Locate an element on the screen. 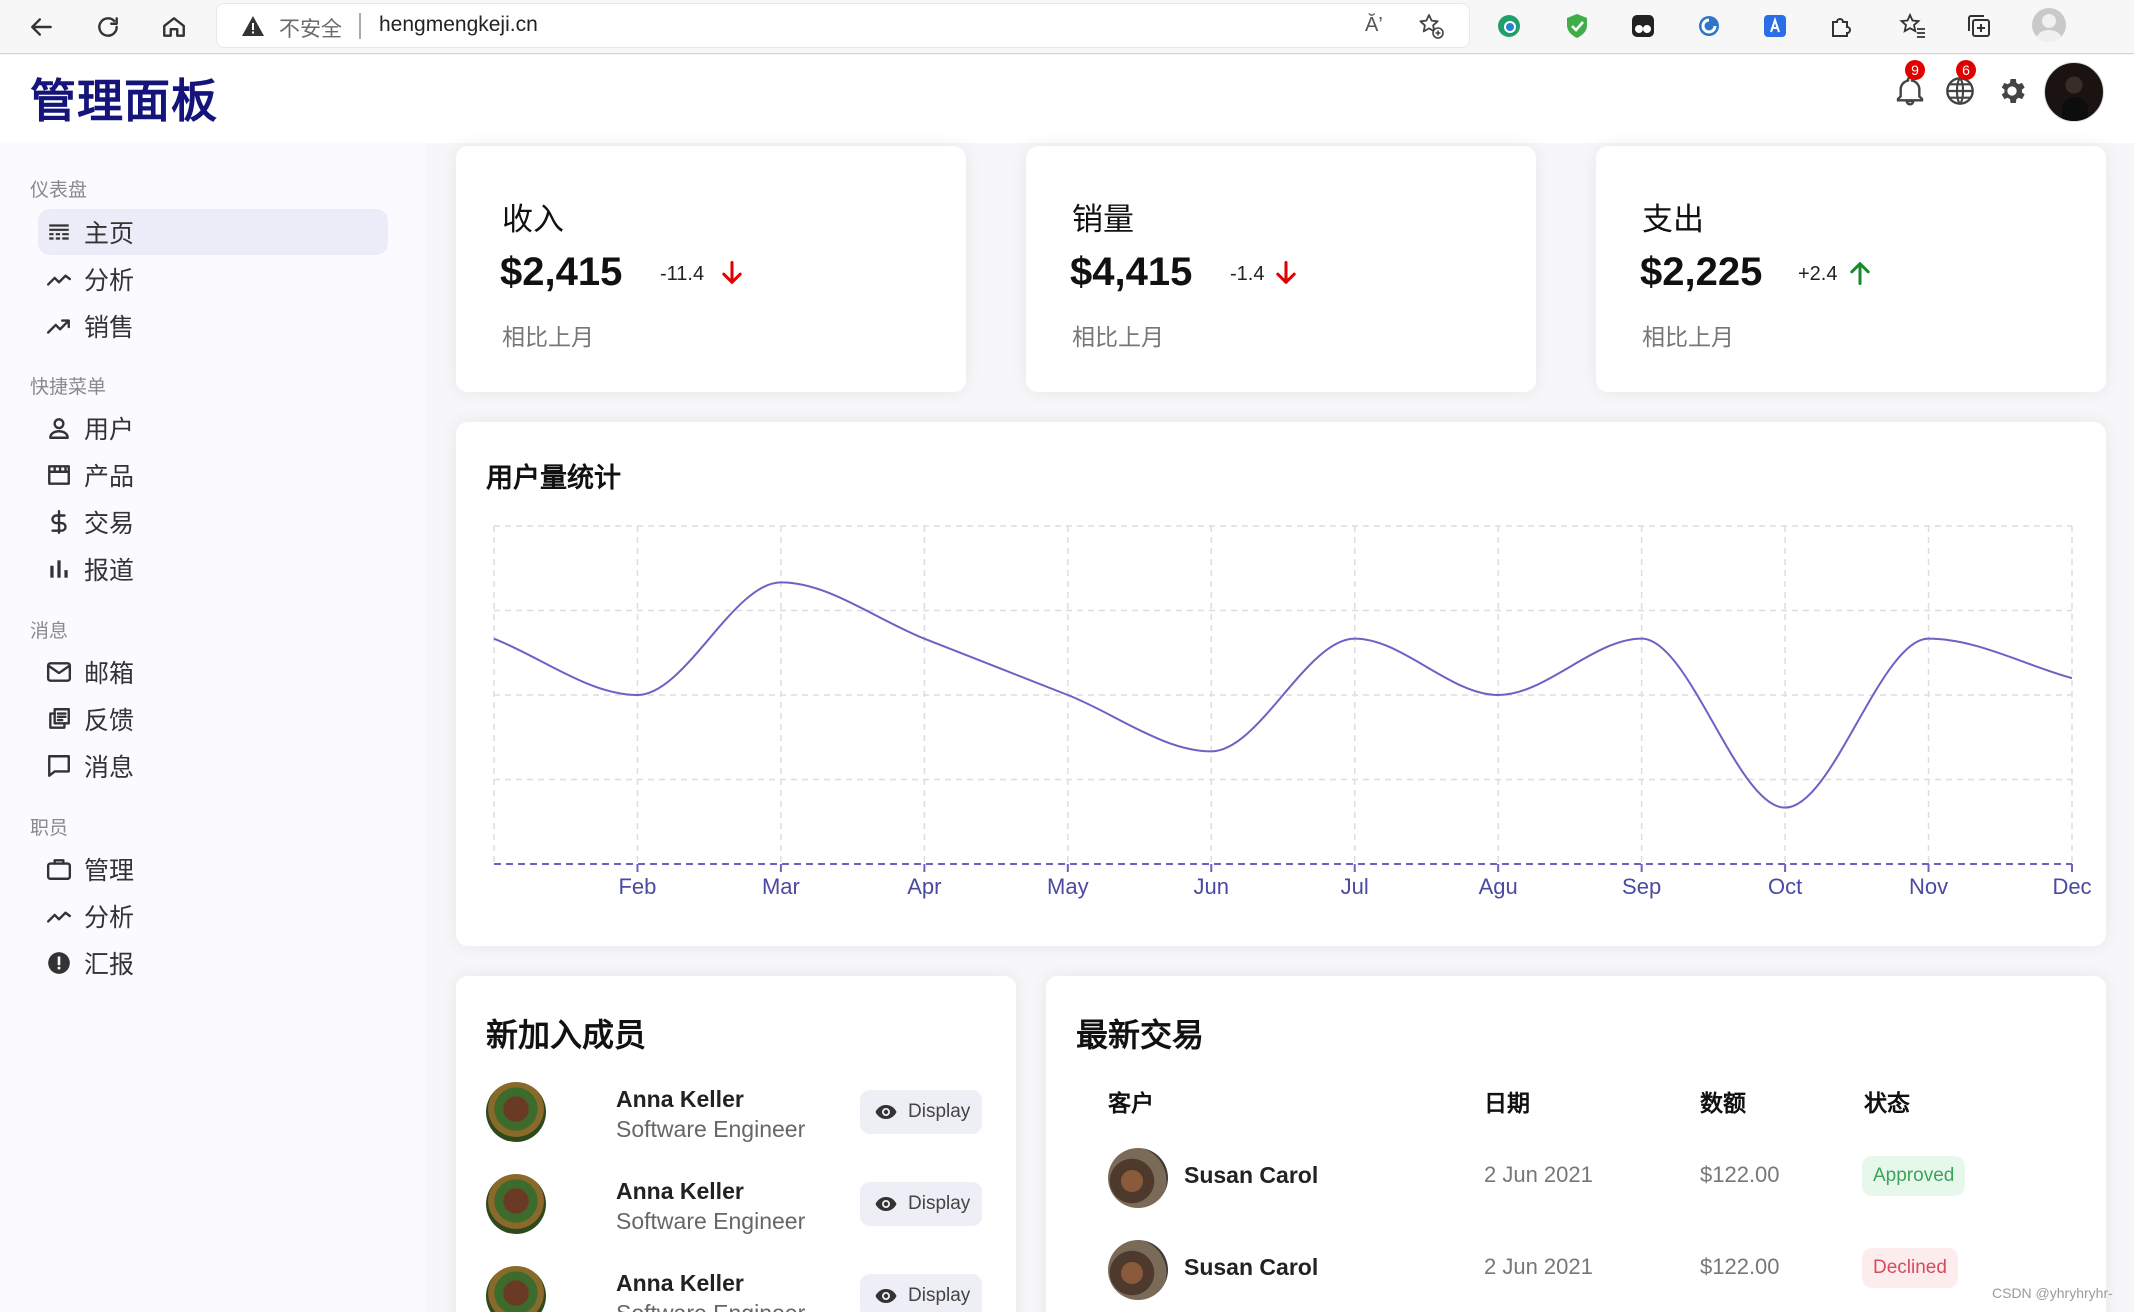 The height and width of the screenshot is (1312, 2134). sidebar-item-staff-analytics: 分析 is located at coordinates (213, 916).